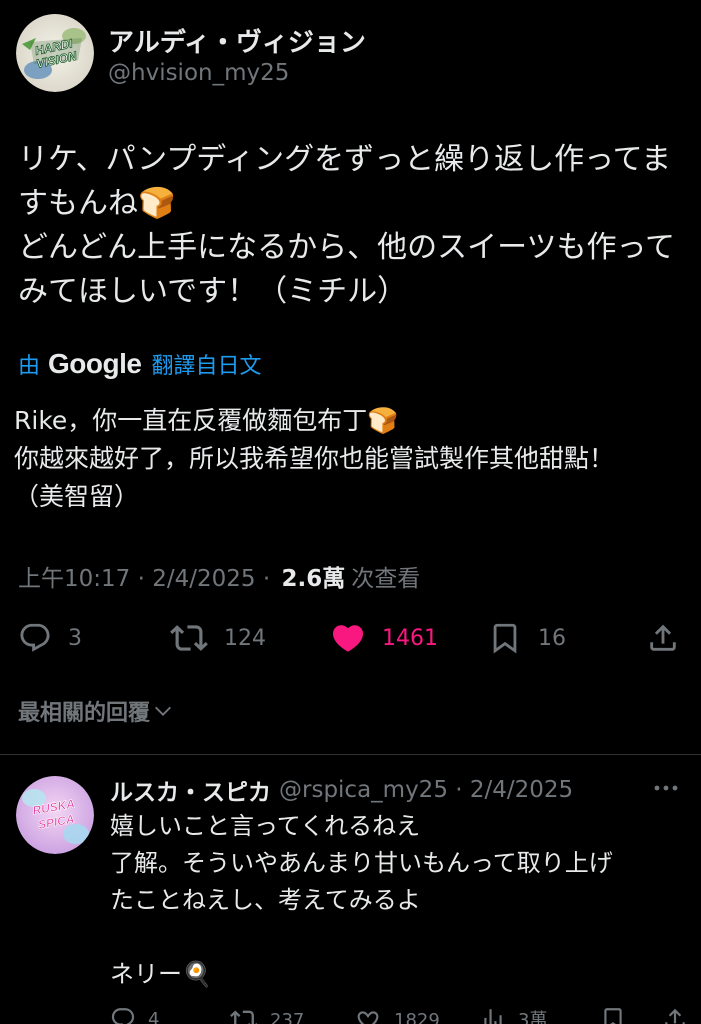 Image resolution: width=701 pixels, height=1024 pixels. I want to click on reply-like-button: 1829, so click(397, 1015).